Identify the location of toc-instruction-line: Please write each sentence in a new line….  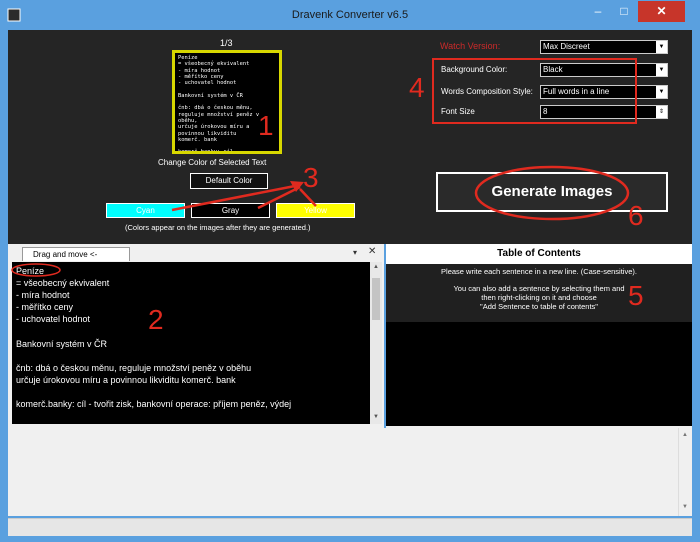
(539, 271).